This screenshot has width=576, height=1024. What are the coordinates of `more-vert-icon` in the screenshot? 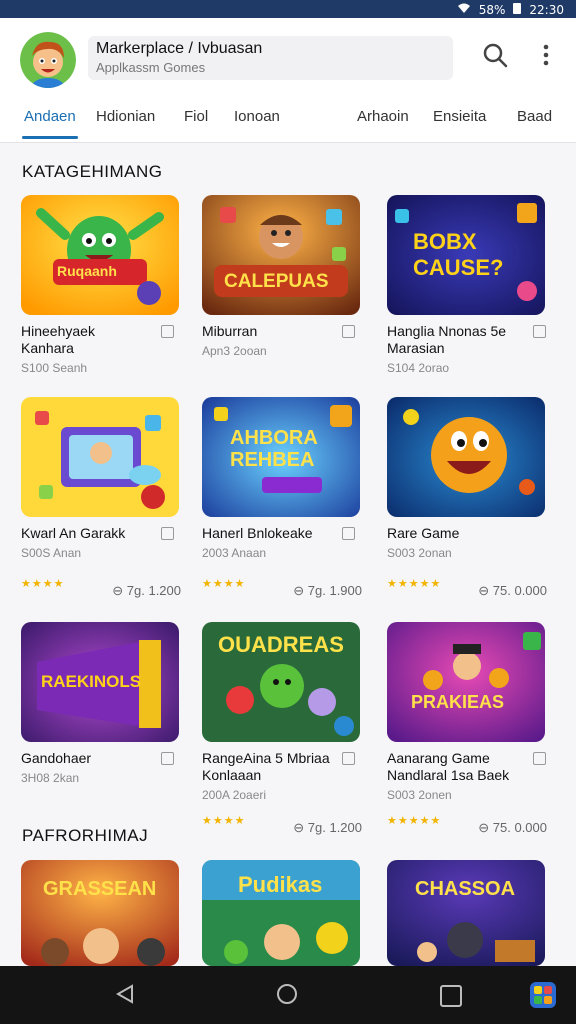 It's located at (546, 55).